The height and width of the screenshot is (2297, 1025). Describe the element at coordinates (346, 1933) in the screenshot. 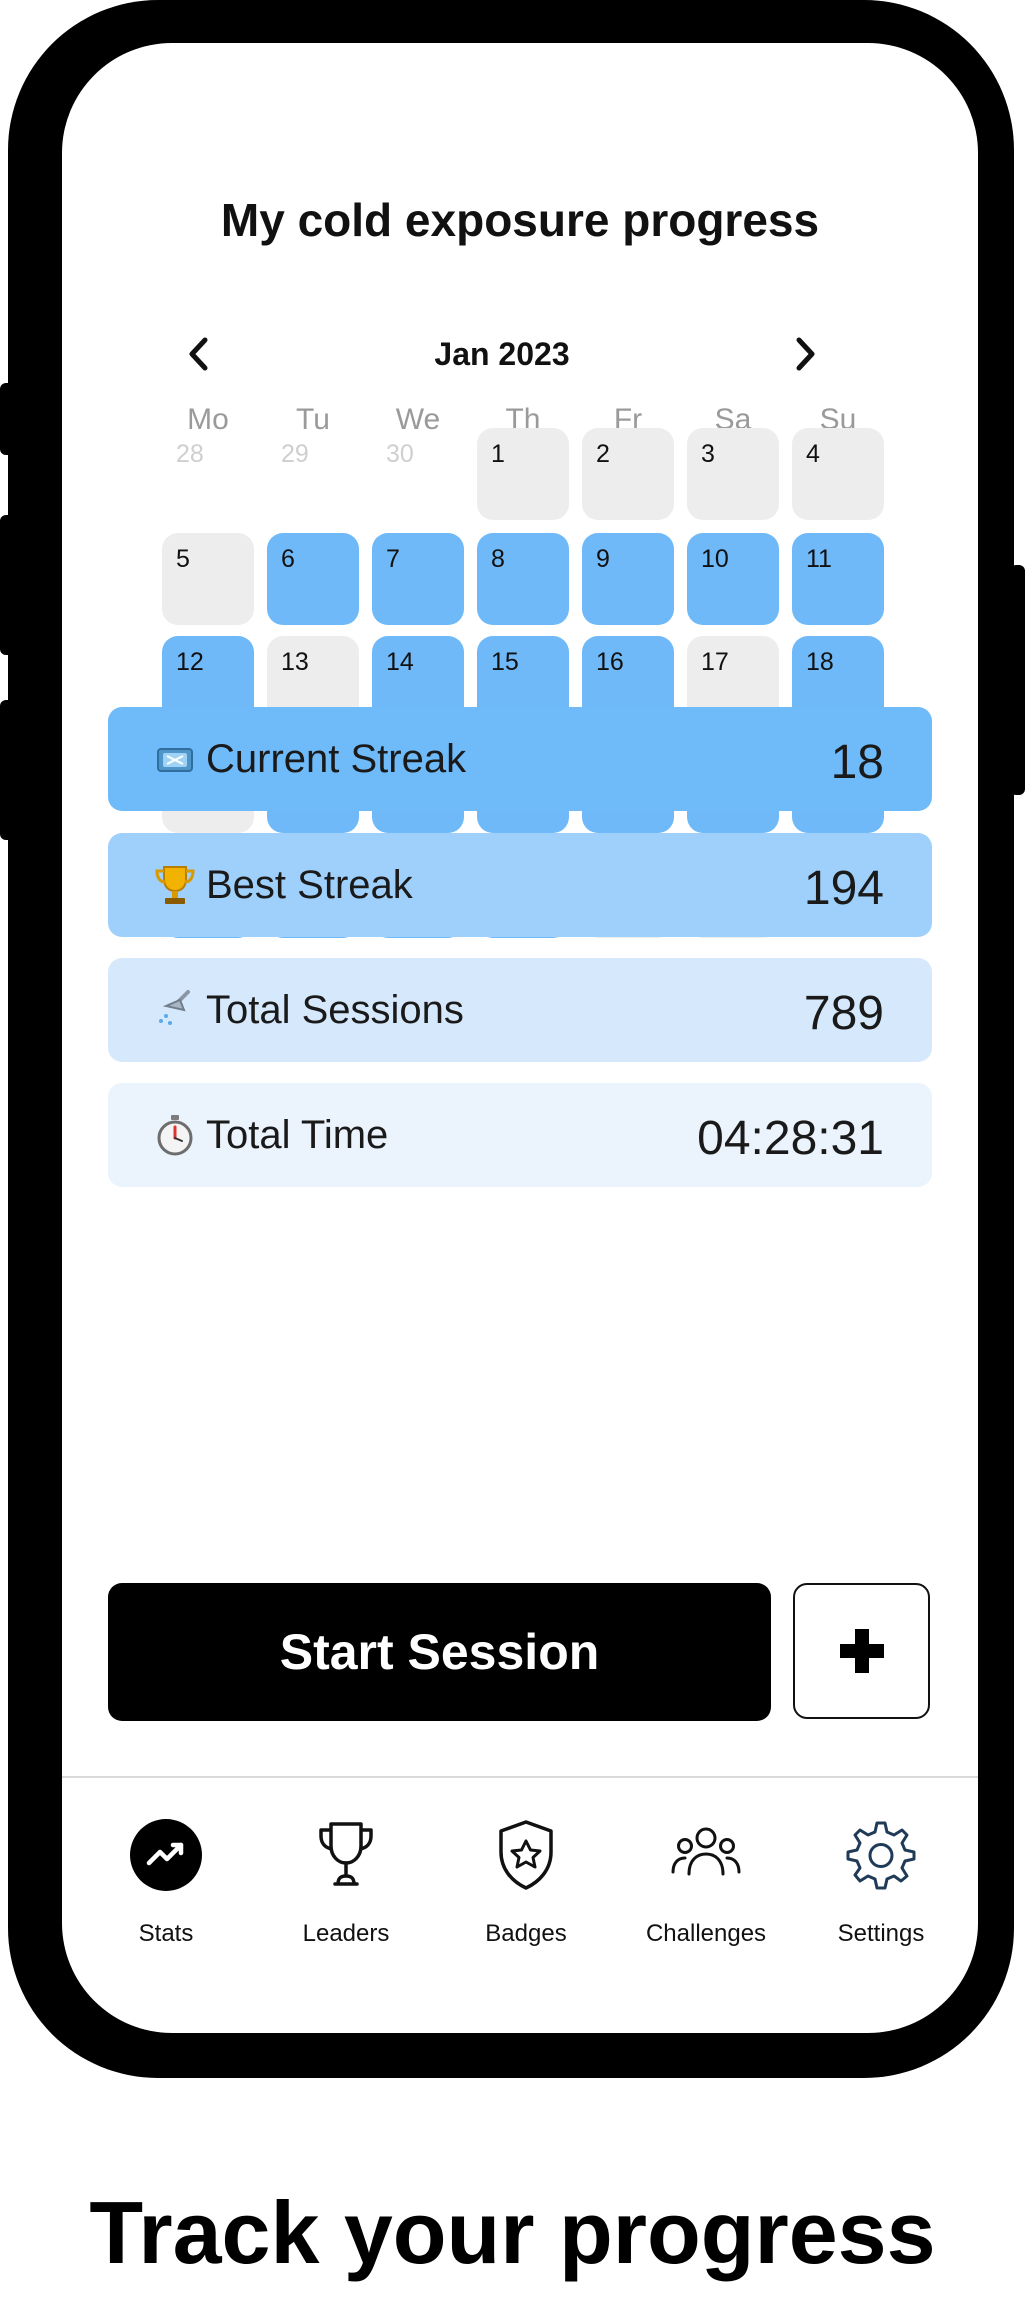

I see `tab-label: Leaders` at that location.